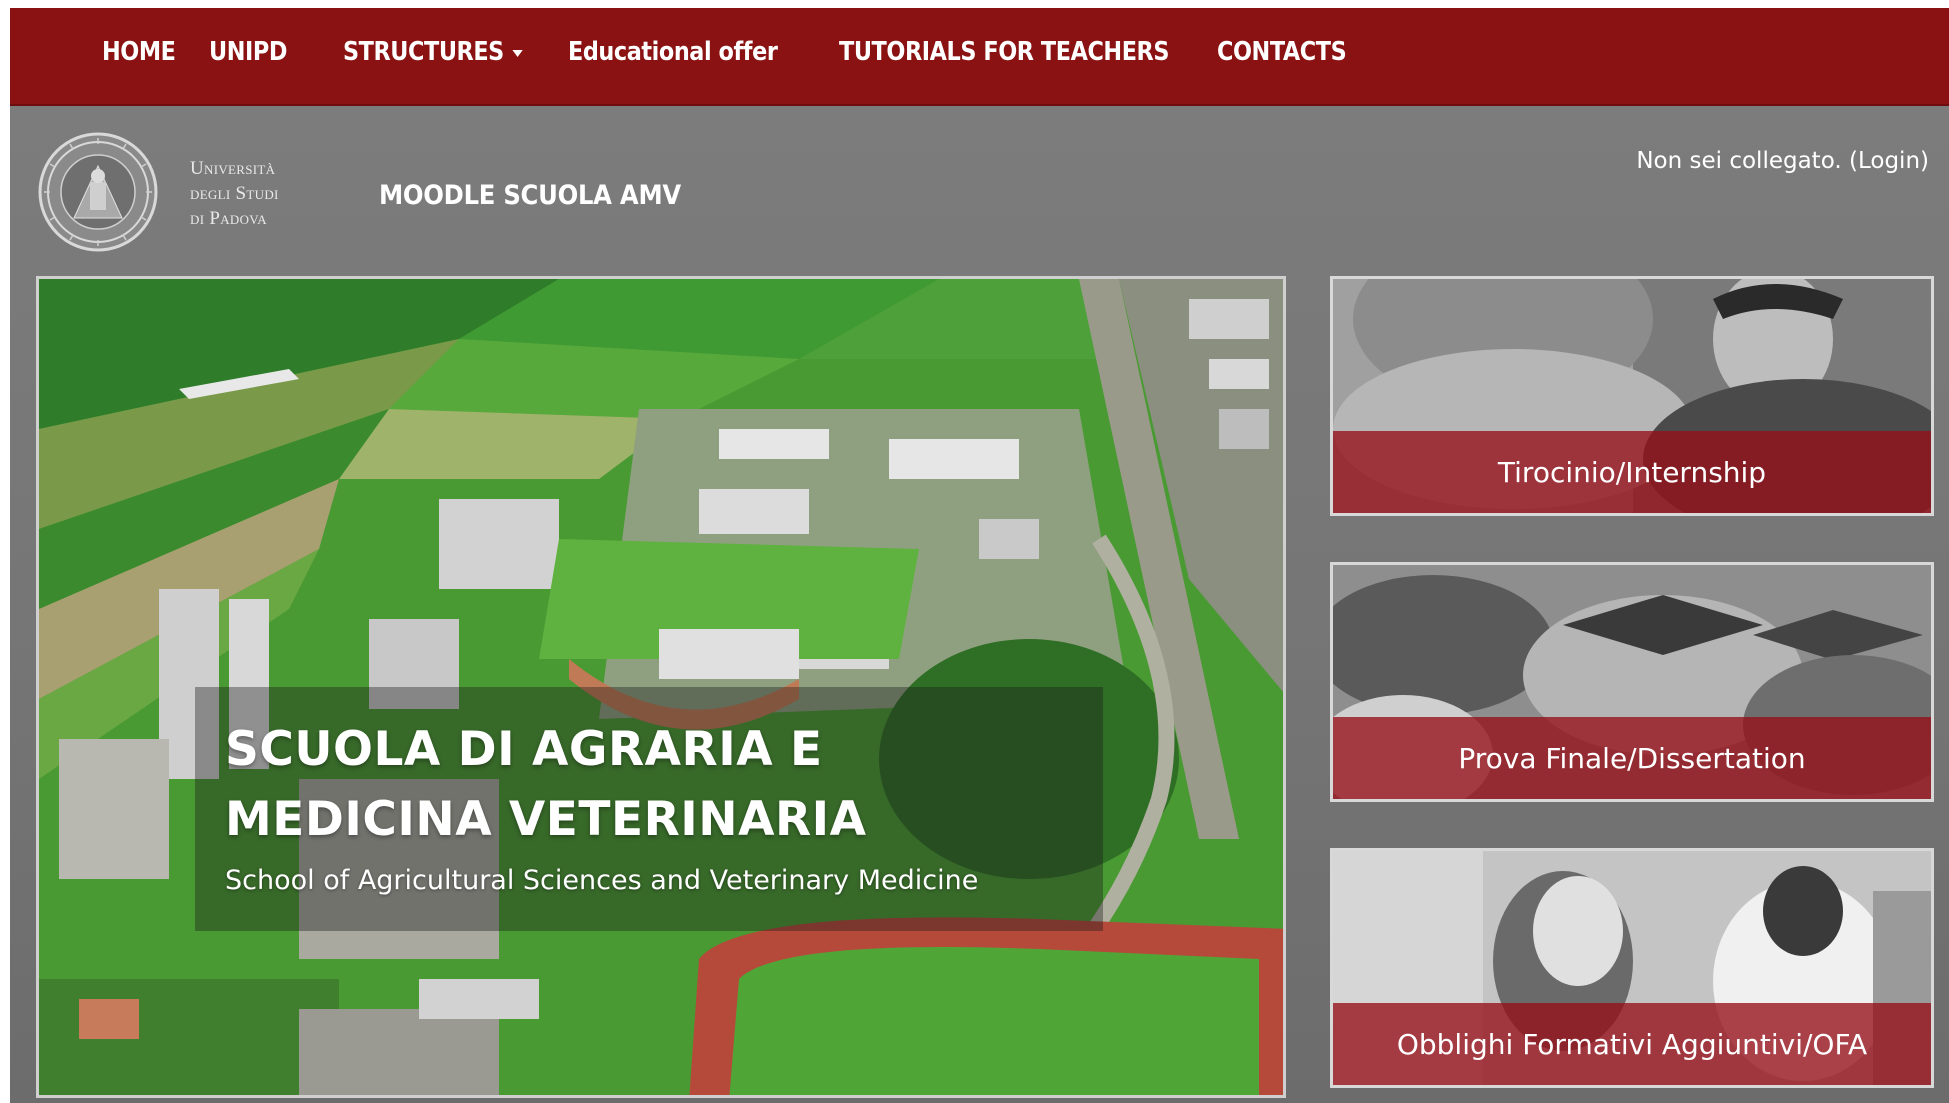  I want to click on card-label: Prova Finale/Dissertation, so click(1632, 758).